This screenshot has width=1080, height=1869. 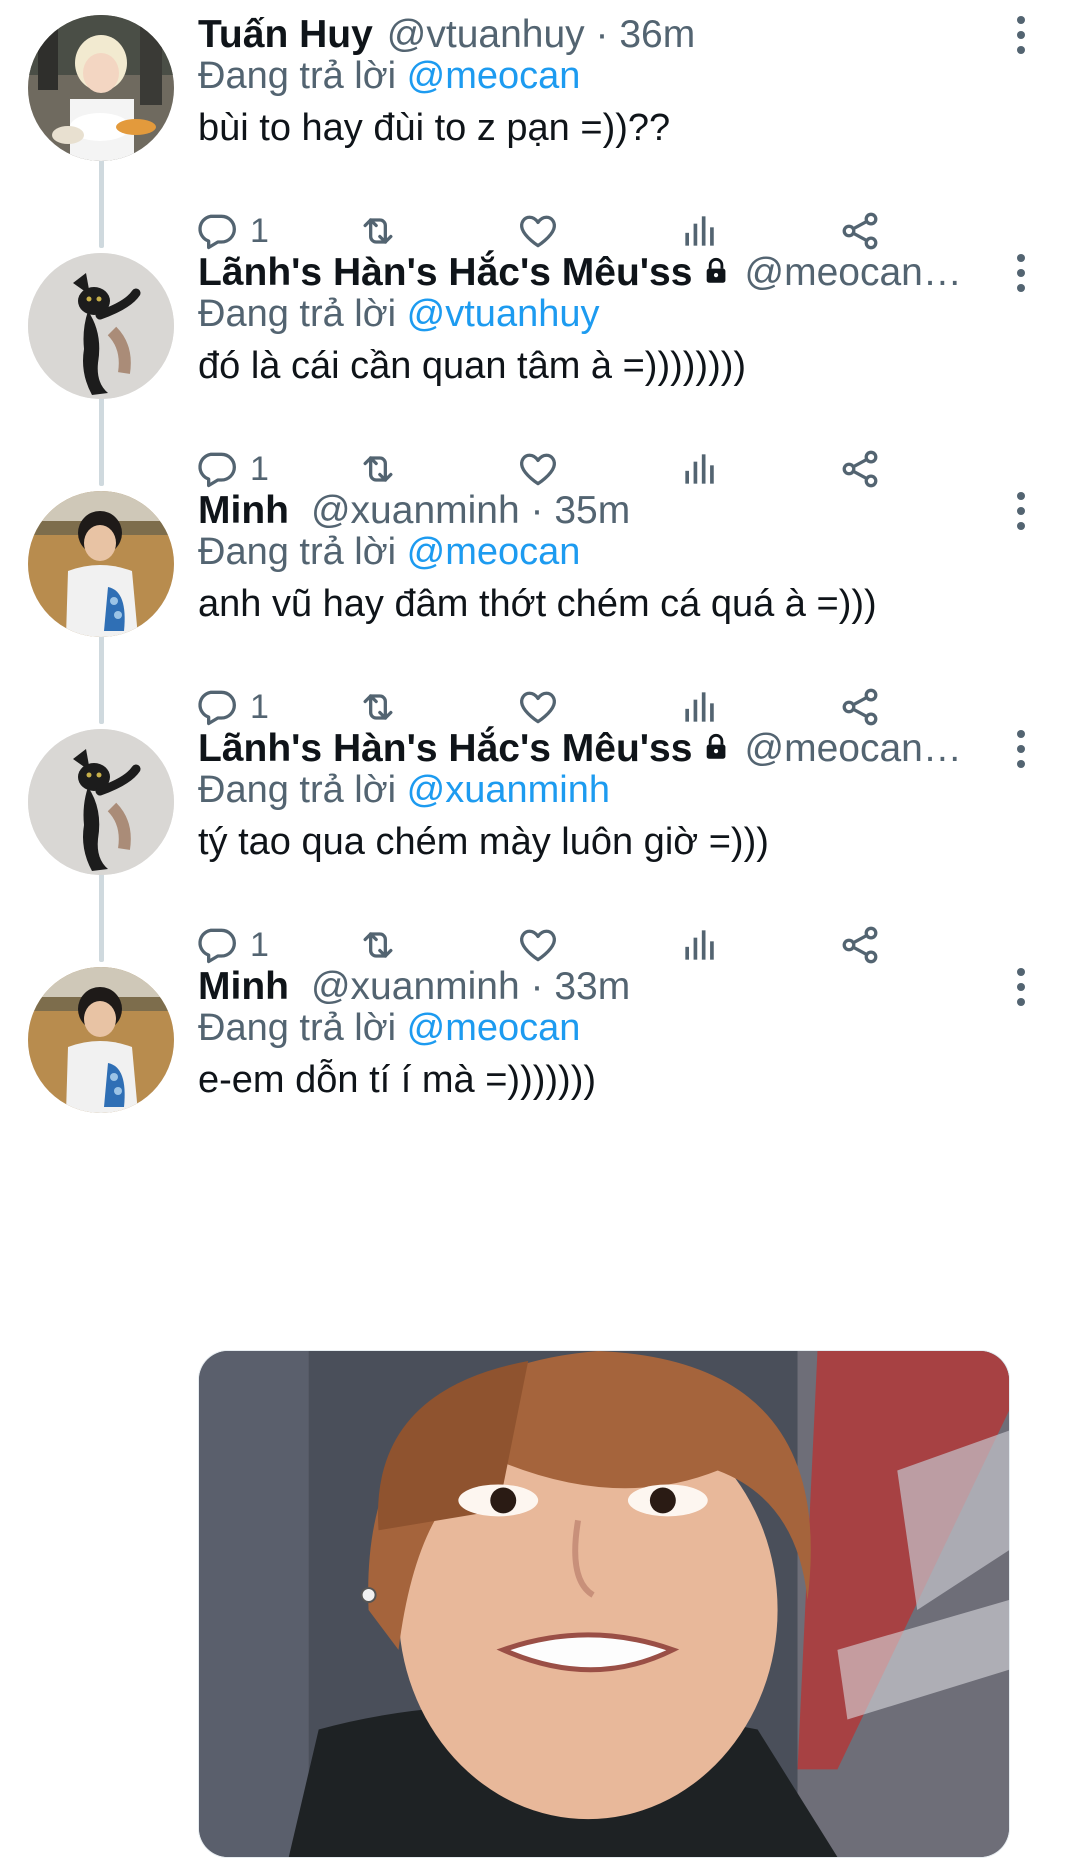 What do you see at coordinates (434, 128) in the screenshot?
I see `tweet-text: bùi to hay đùi to z pạn =))??` at bounding box center [434, 128].